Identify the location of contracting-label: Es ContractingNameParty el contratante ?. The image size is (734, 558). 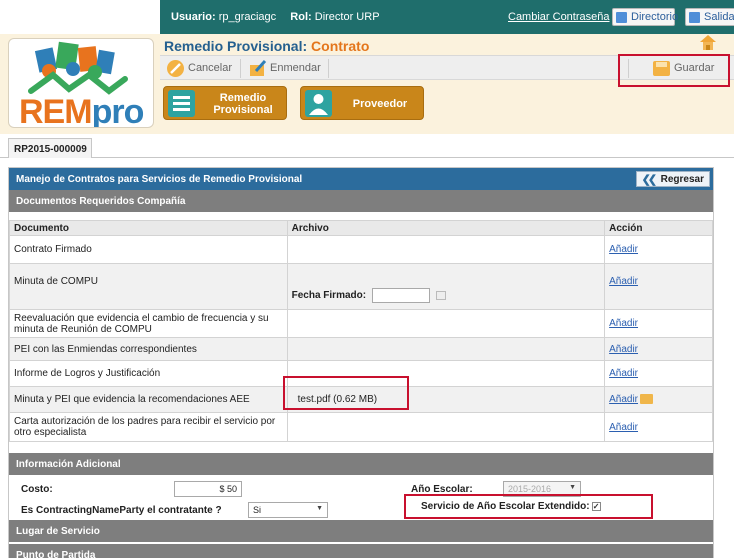
(121, 510).